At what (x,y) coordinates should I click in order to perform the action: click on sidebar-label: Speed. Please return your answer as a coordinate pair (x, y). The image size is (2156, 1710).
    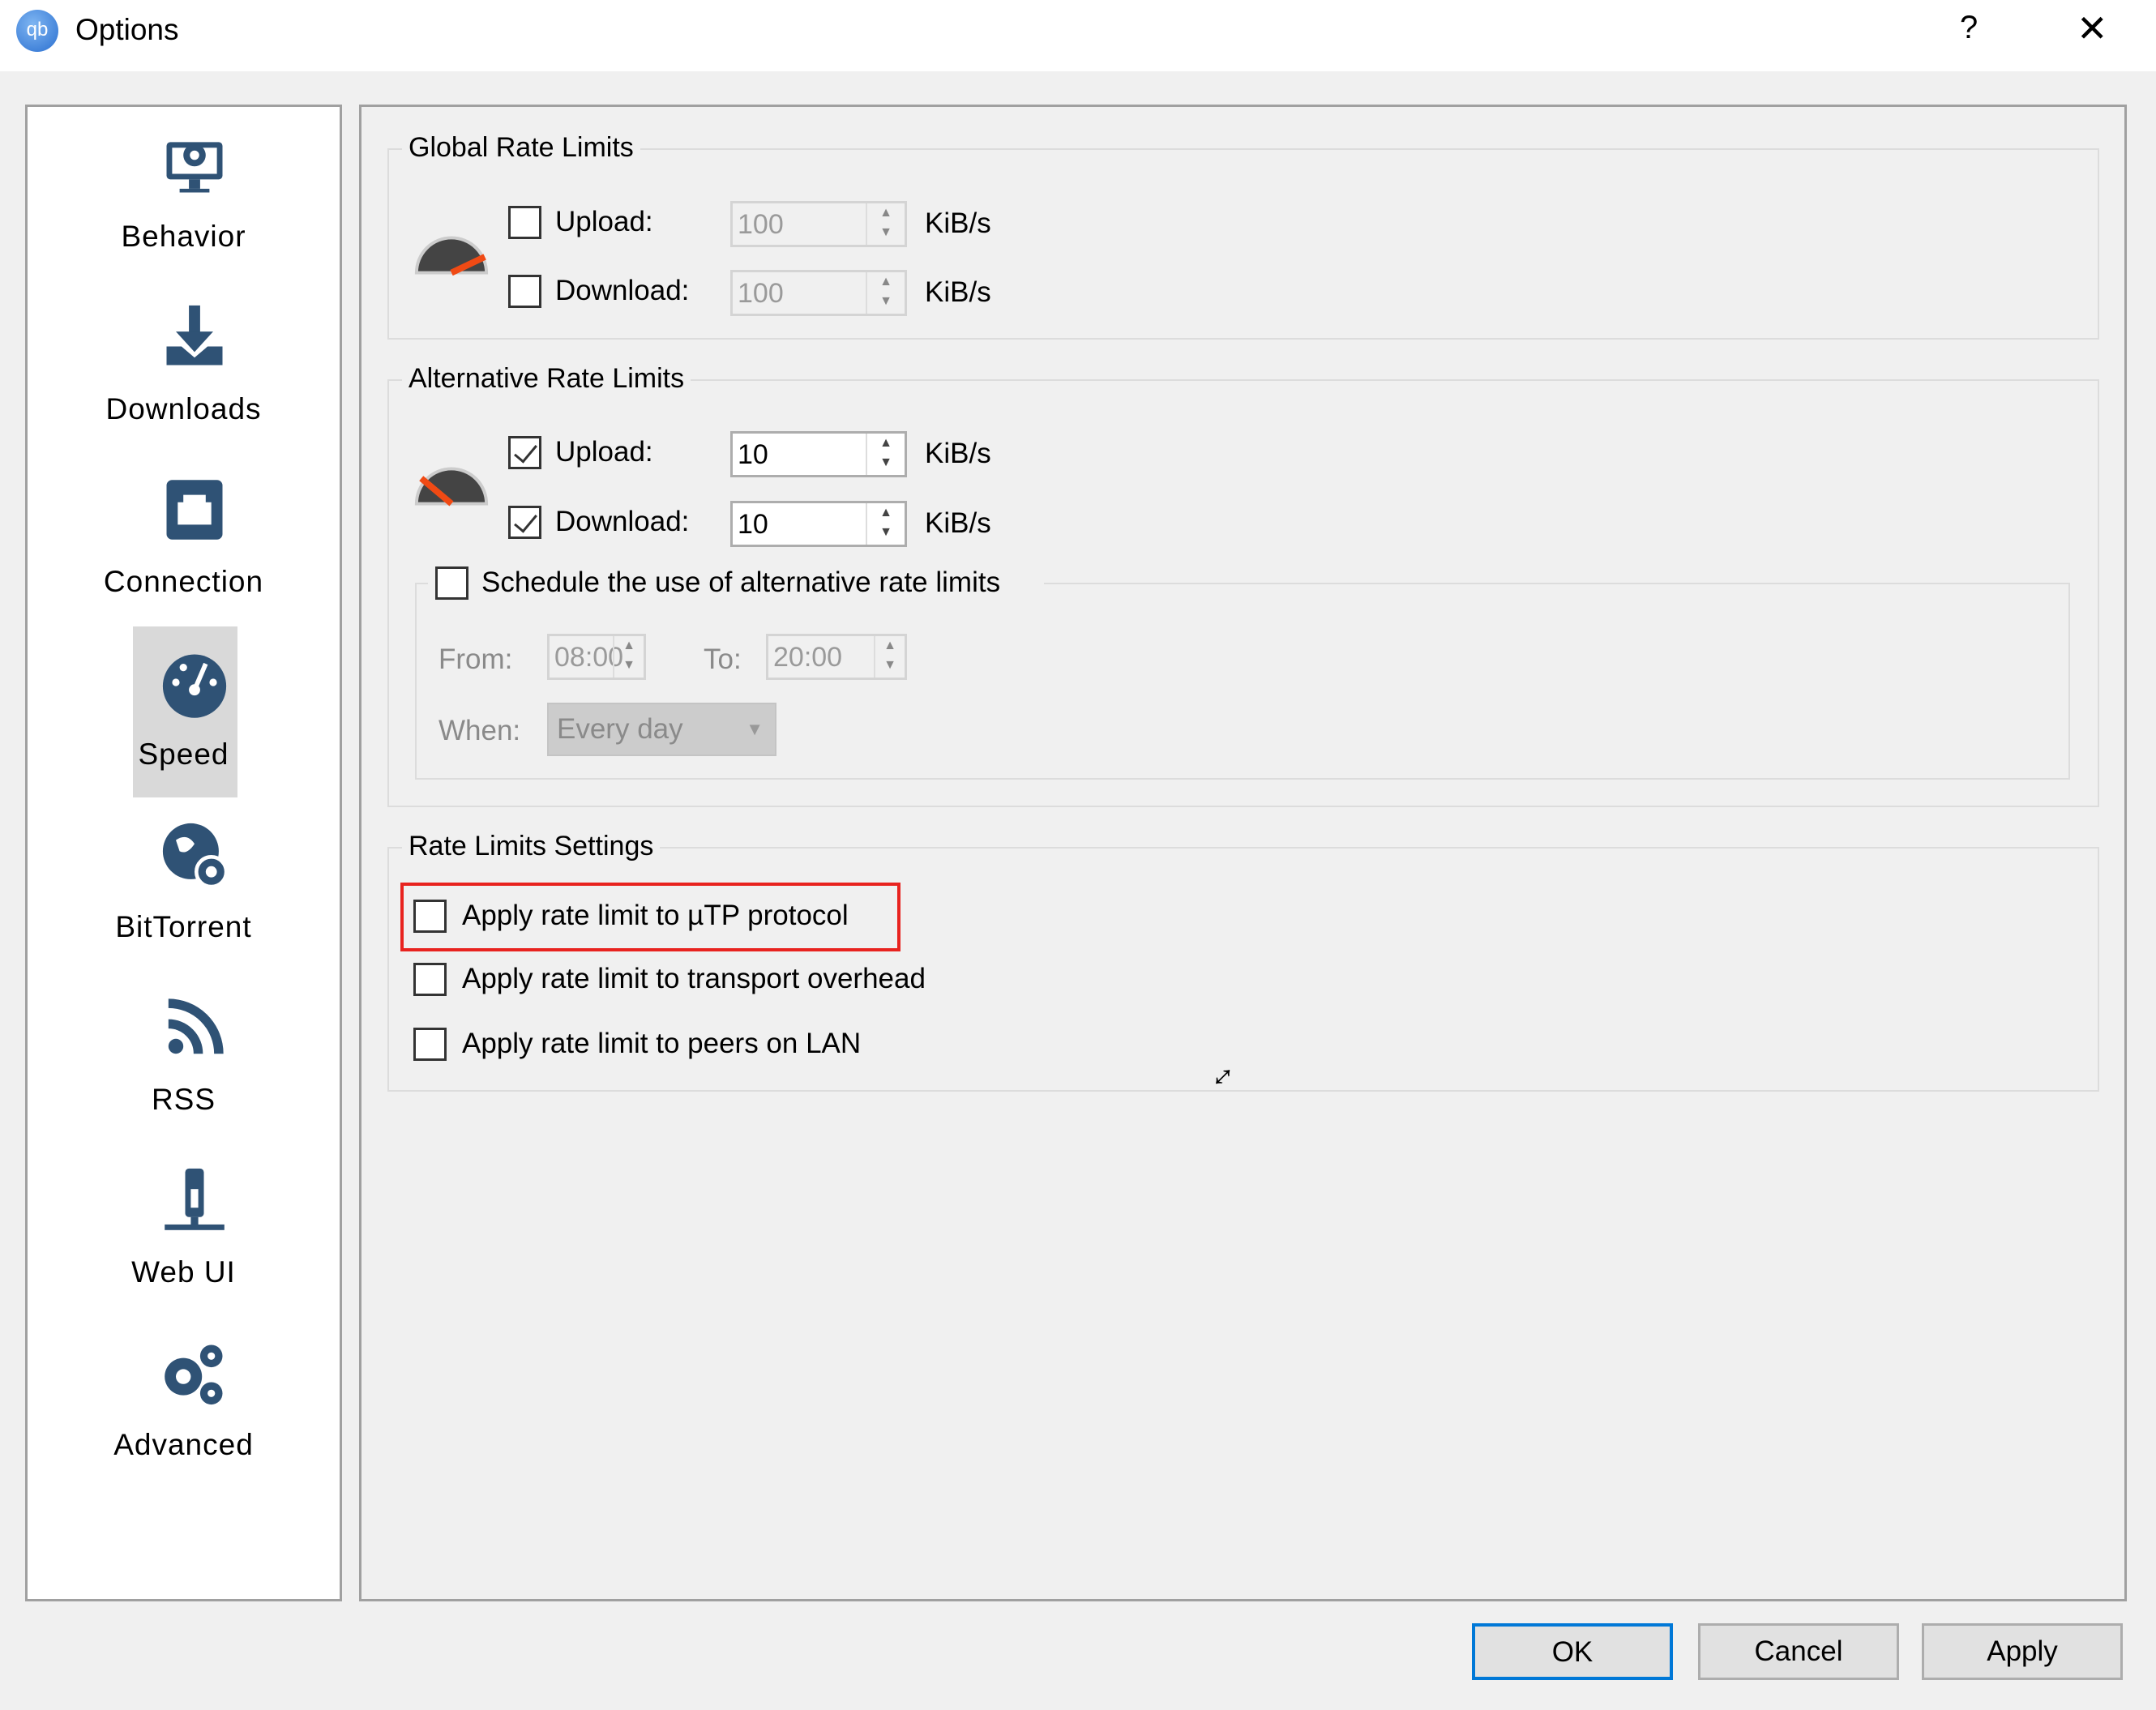
    Looking at the image, I should click on (183, 754).